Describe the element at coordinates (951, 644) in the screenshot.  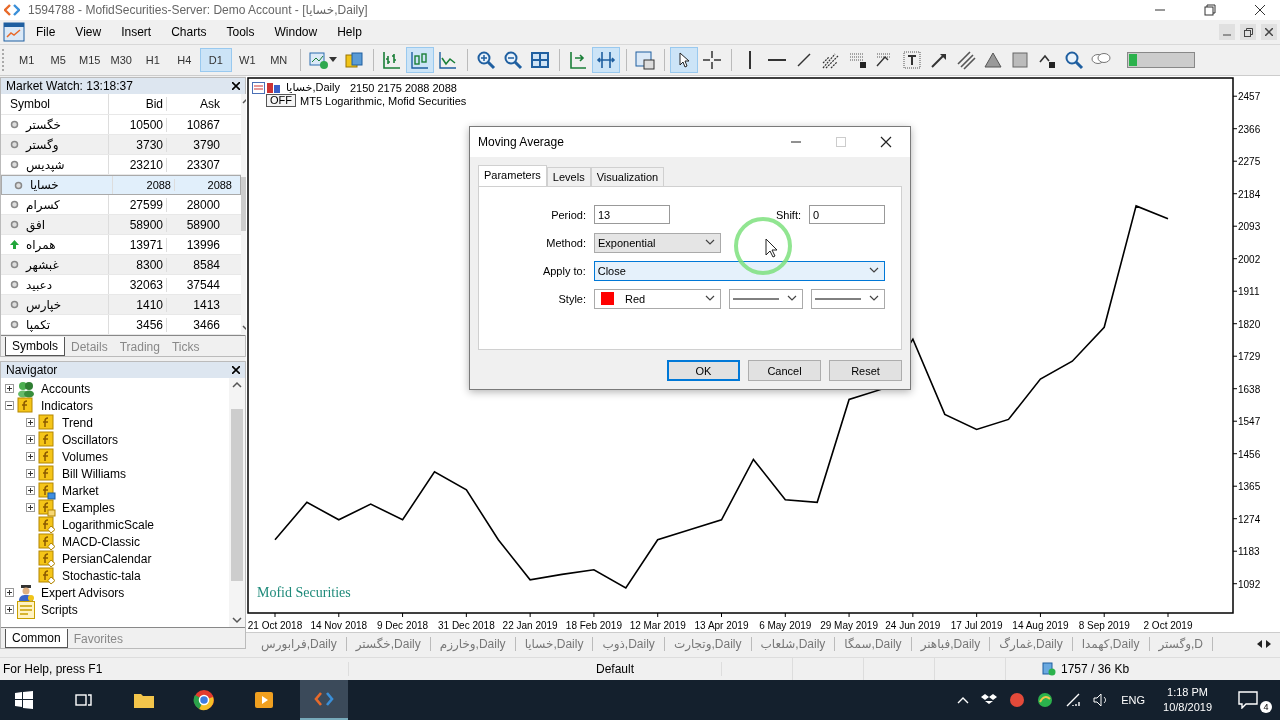
I see `chart-tab: فباهنر,Daily` at that location.